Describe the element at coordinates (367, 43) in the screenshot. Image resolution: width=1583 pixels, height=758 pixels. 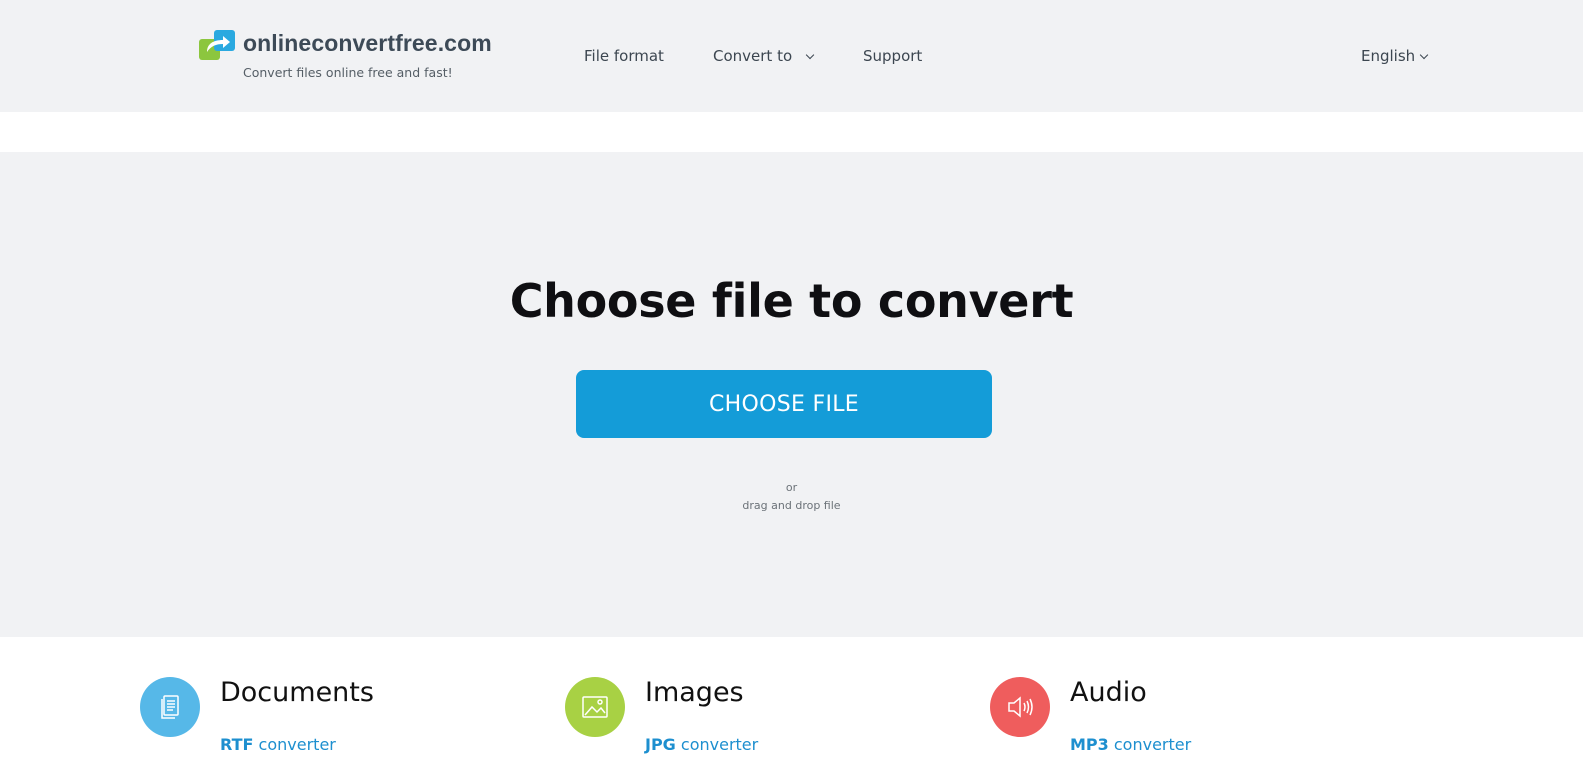
I see `logo-name: onlineconvertfree.com` at that location.